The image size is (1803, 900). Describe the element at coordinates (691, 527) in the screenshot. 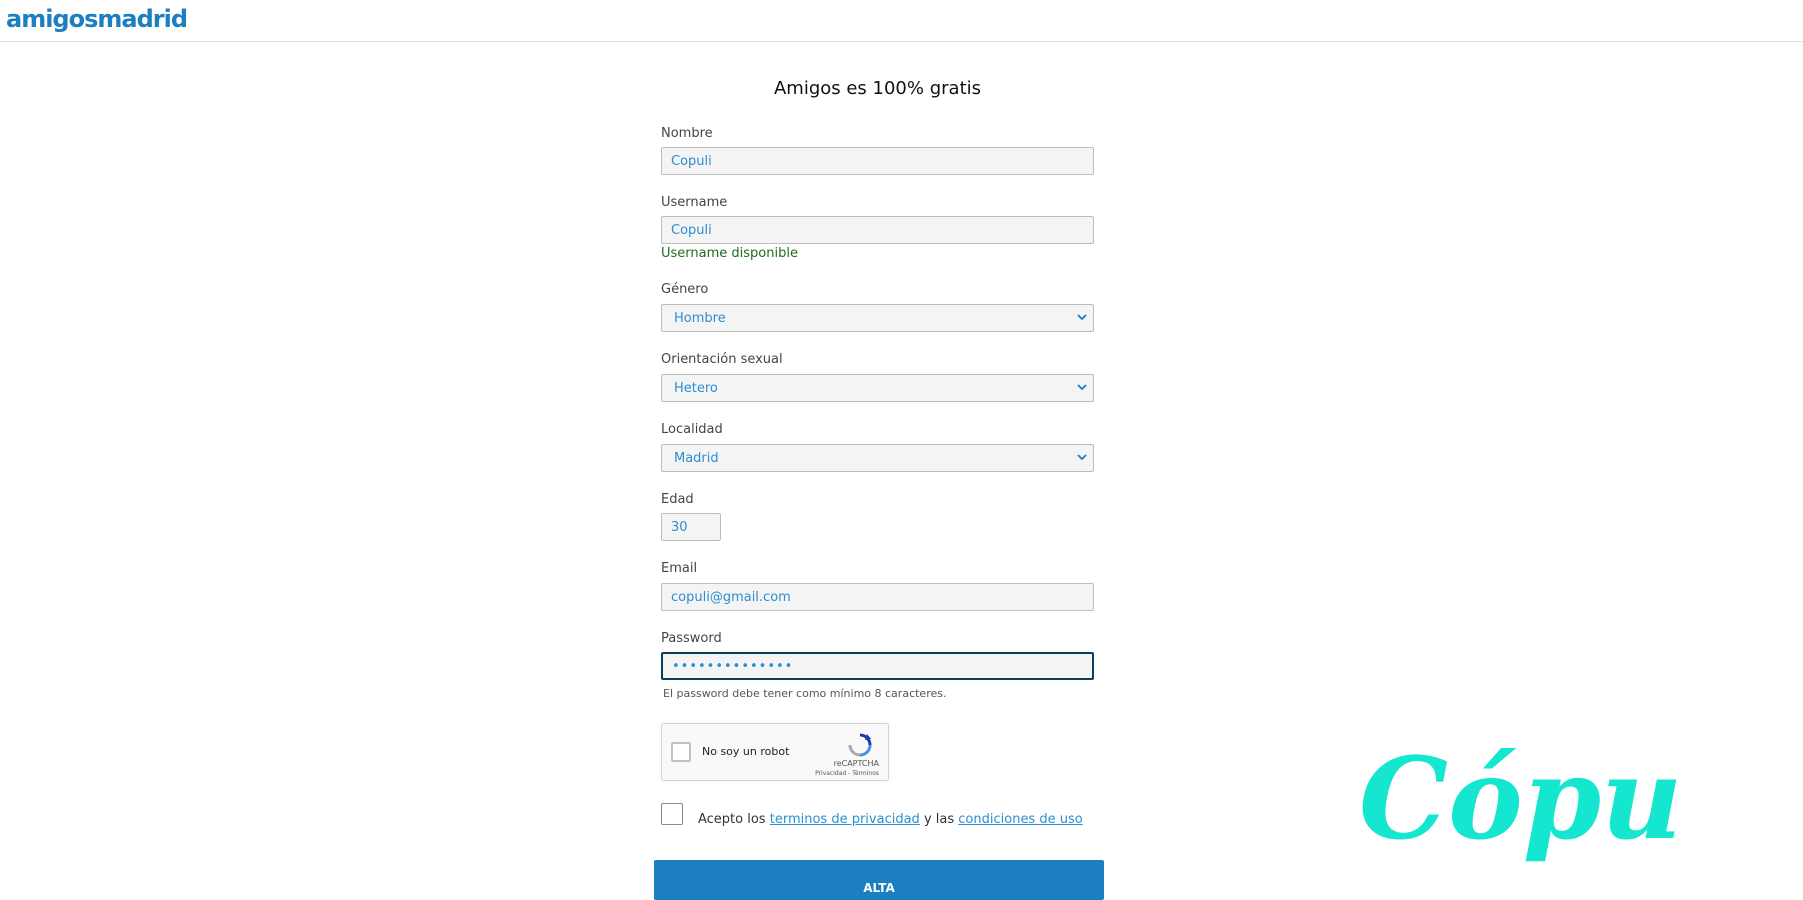

I see `edad-input: 30` at that location.